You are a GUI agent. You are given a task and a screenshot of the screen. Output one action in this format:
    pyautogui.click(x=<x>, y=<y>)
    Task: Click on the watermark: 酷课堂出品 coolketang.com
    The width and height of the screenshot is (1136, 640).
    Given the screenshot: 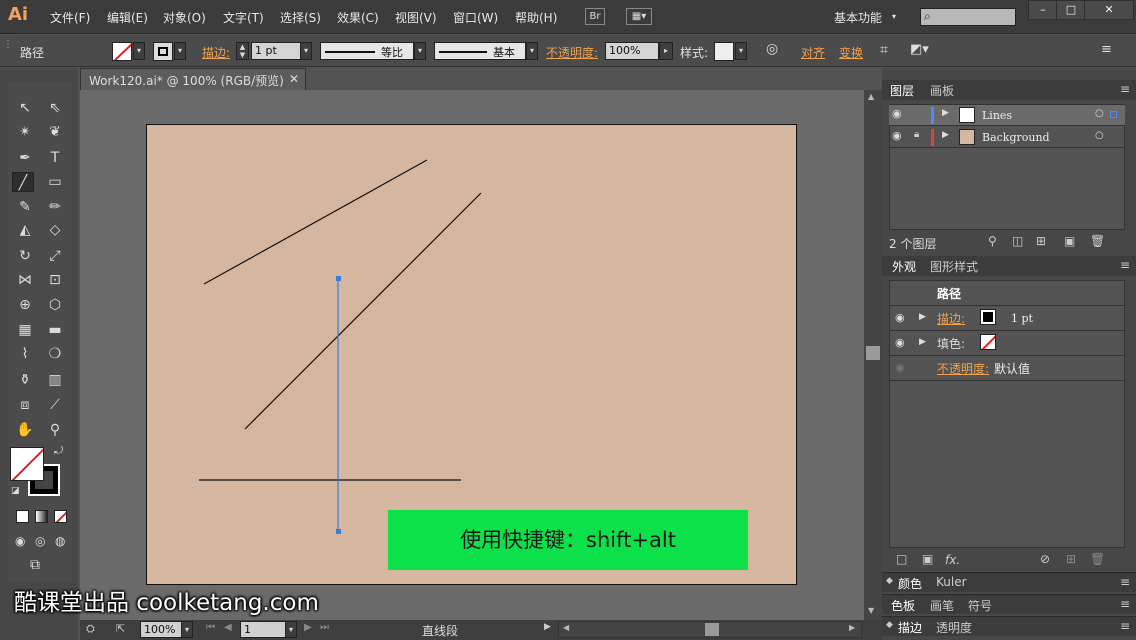 What is the action you would take?
    pyautogui.click(x=166, y=603)
    